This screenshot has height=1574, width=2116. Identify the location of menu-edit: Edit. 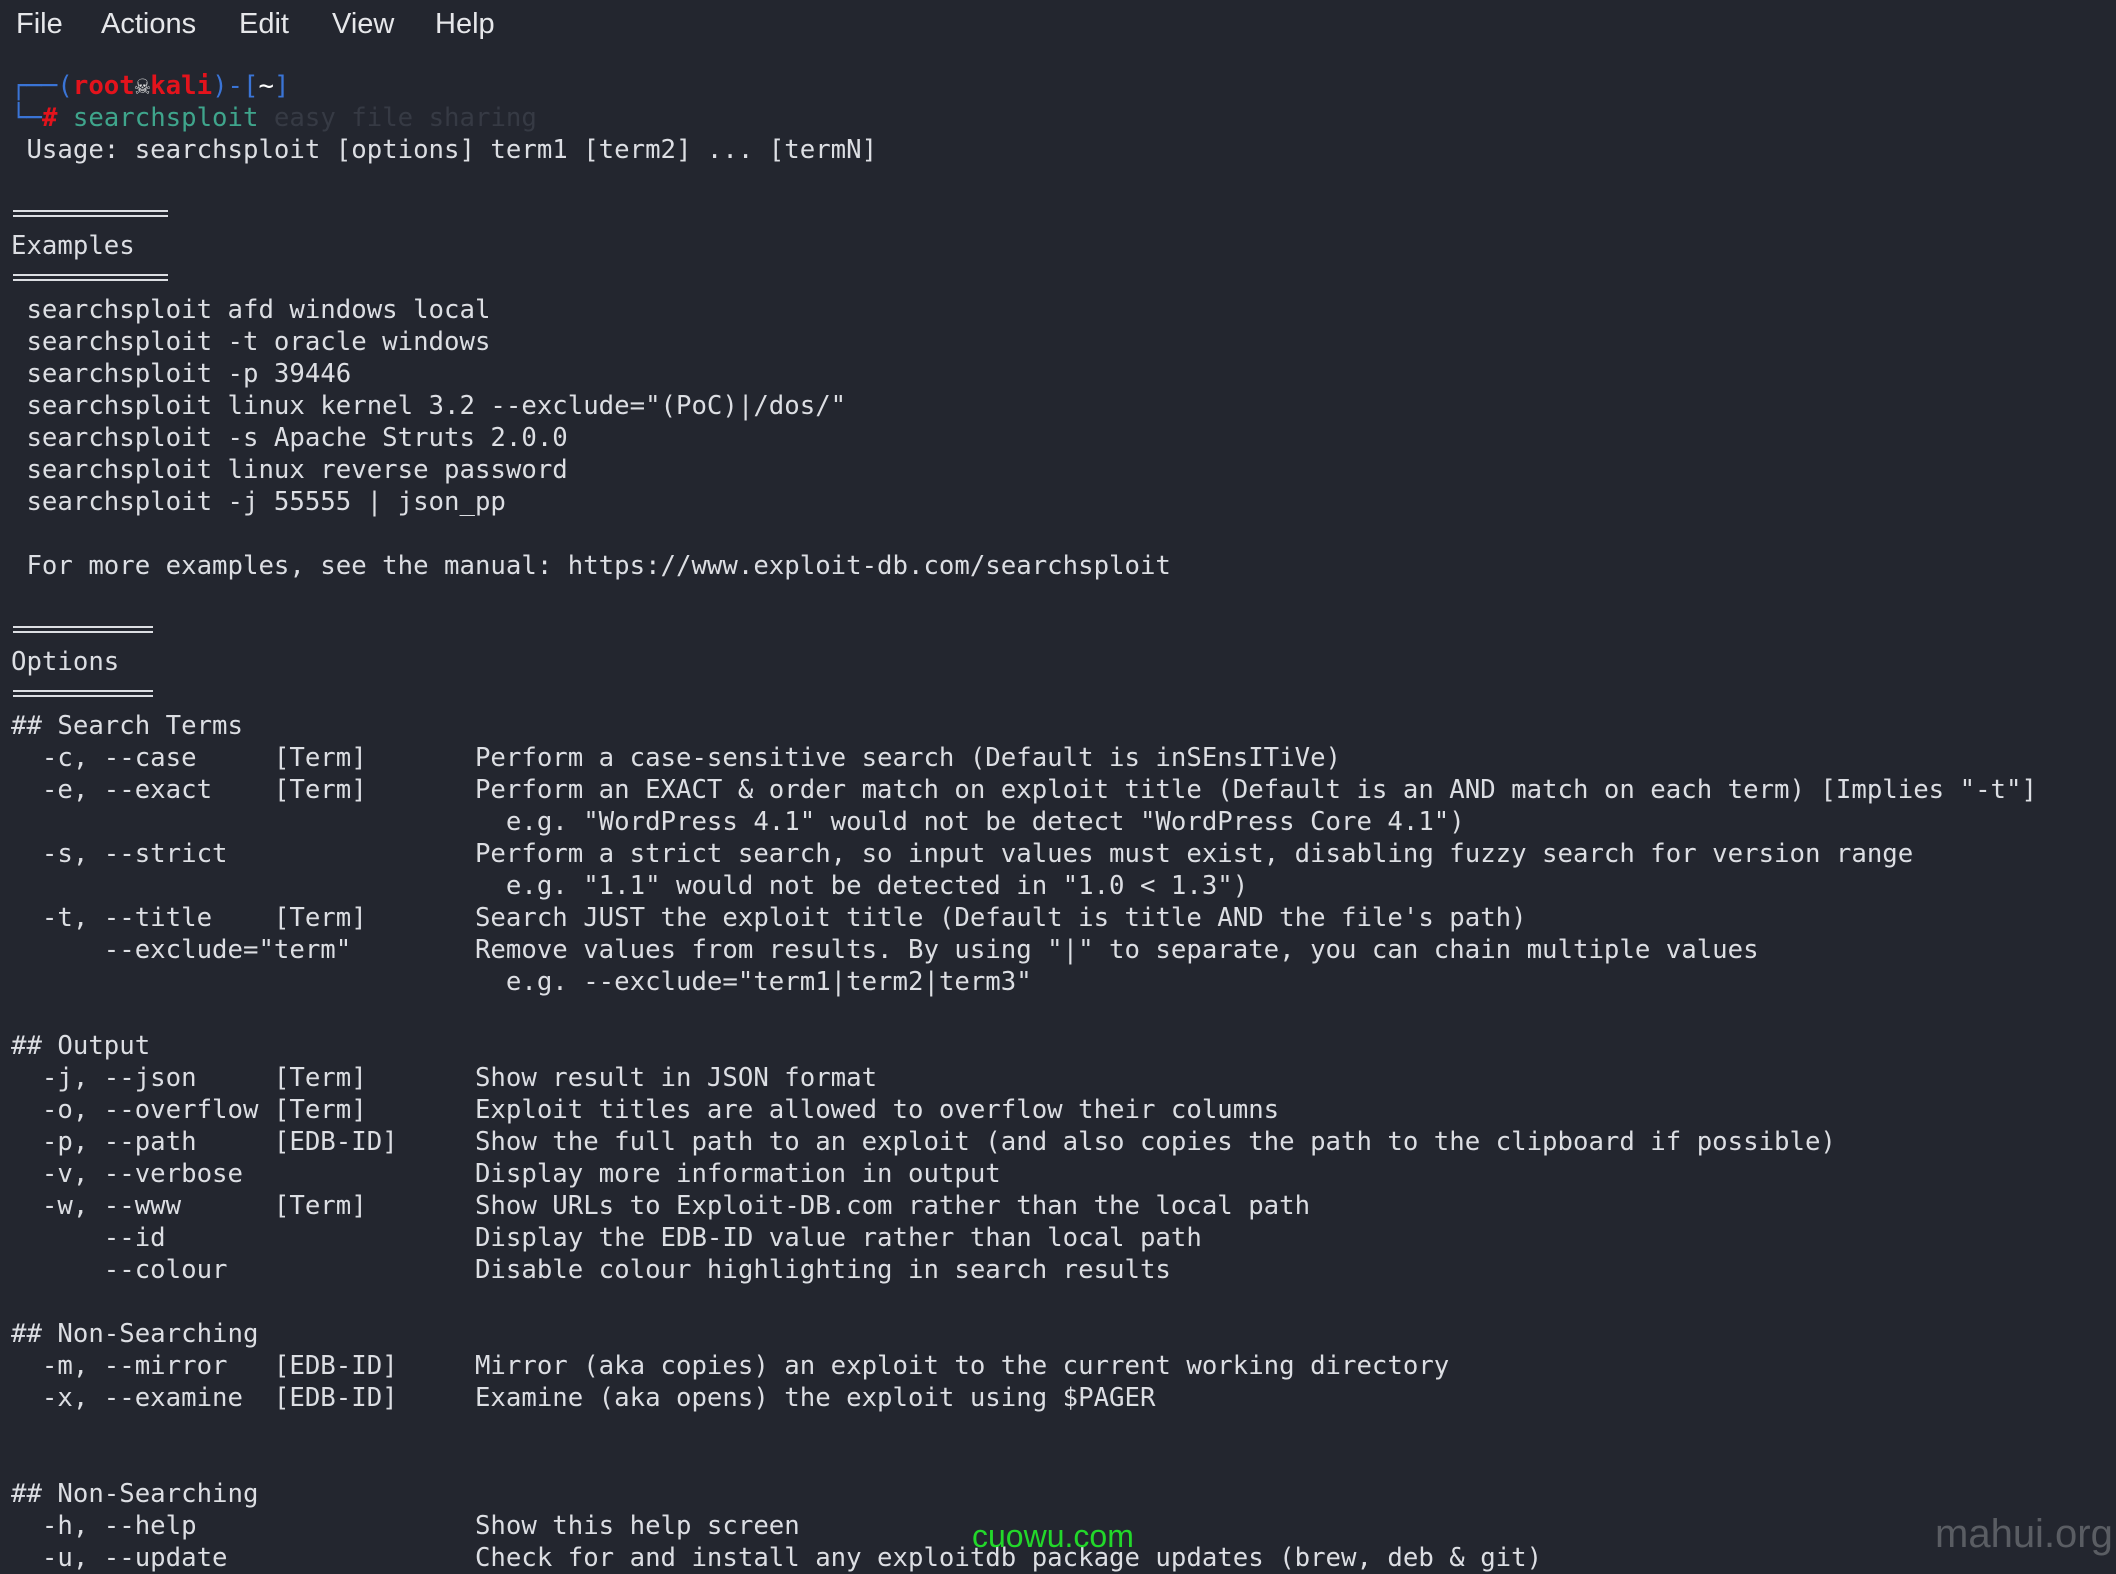
(264, 24).